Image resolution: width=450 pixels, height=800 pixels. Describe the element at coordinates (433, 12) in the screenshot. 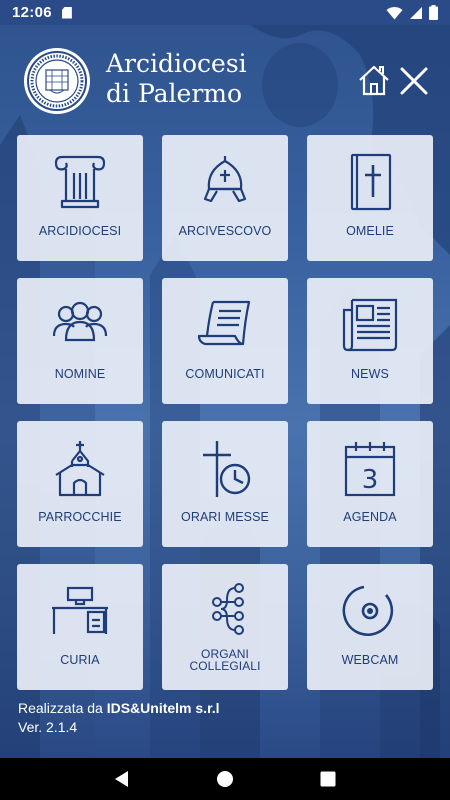

I see `battery-icon` at that location.